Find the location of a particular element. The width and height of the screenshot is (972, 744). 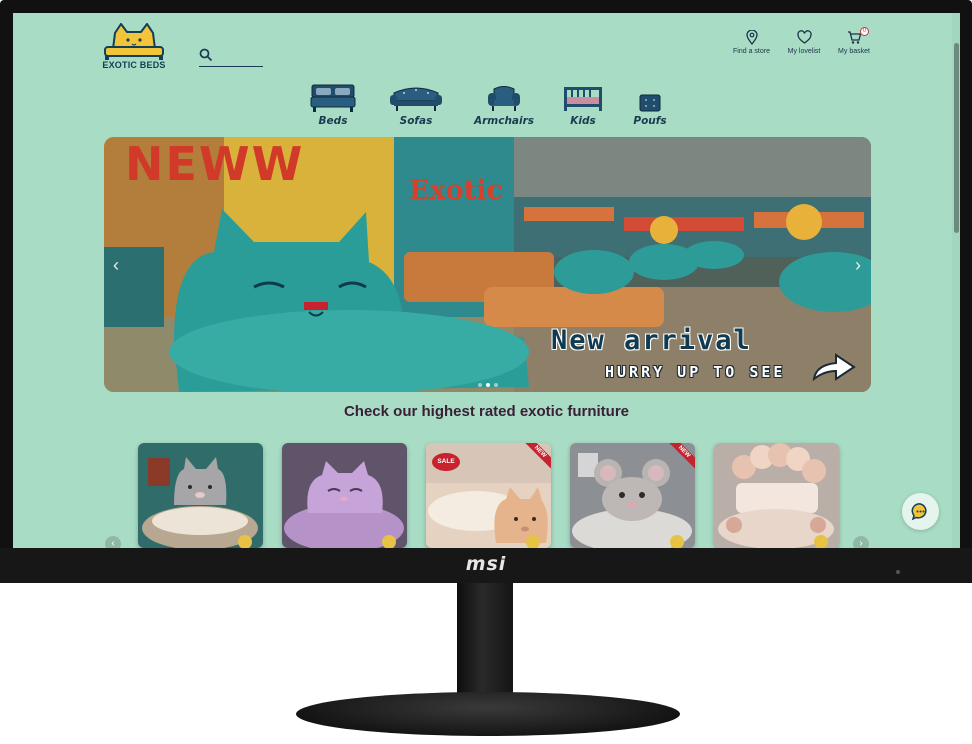

cat-bed-logo-icon is located at coordinates (134, 41).